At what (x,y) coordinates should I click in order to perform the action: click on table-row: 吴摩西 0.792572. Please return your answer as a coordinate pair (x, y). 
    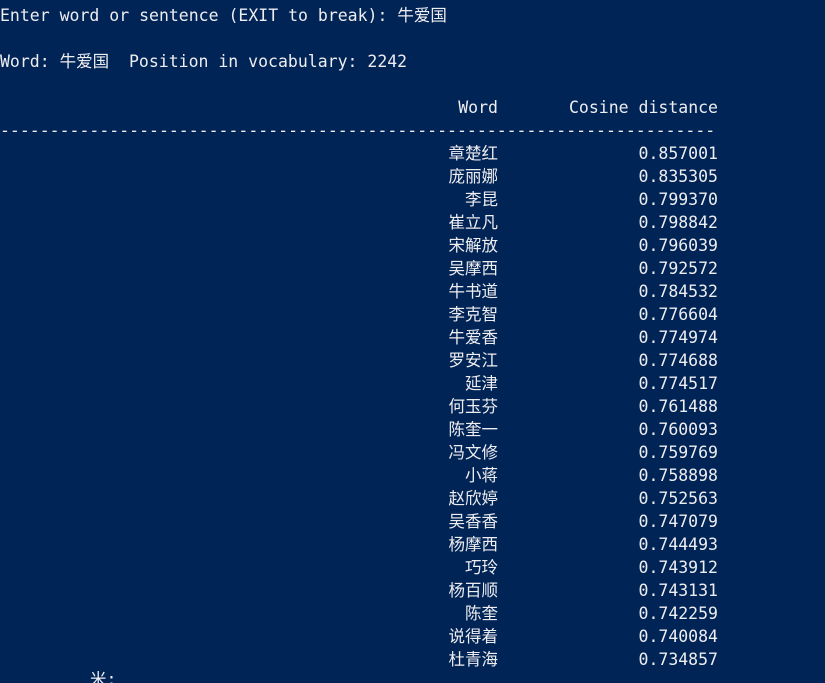
    Looking at the image, I should click on (360, 268).